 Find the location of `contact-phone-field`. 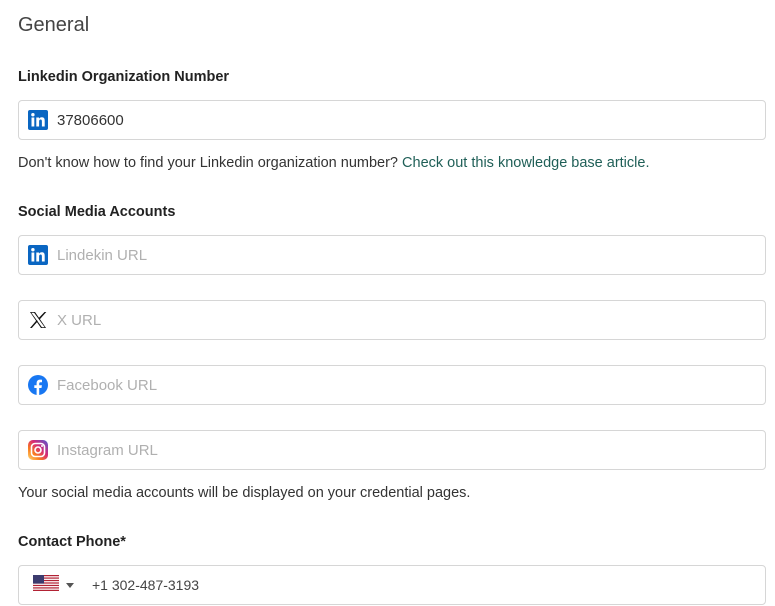

contact-phone-field is located at coordinates (392, 585).